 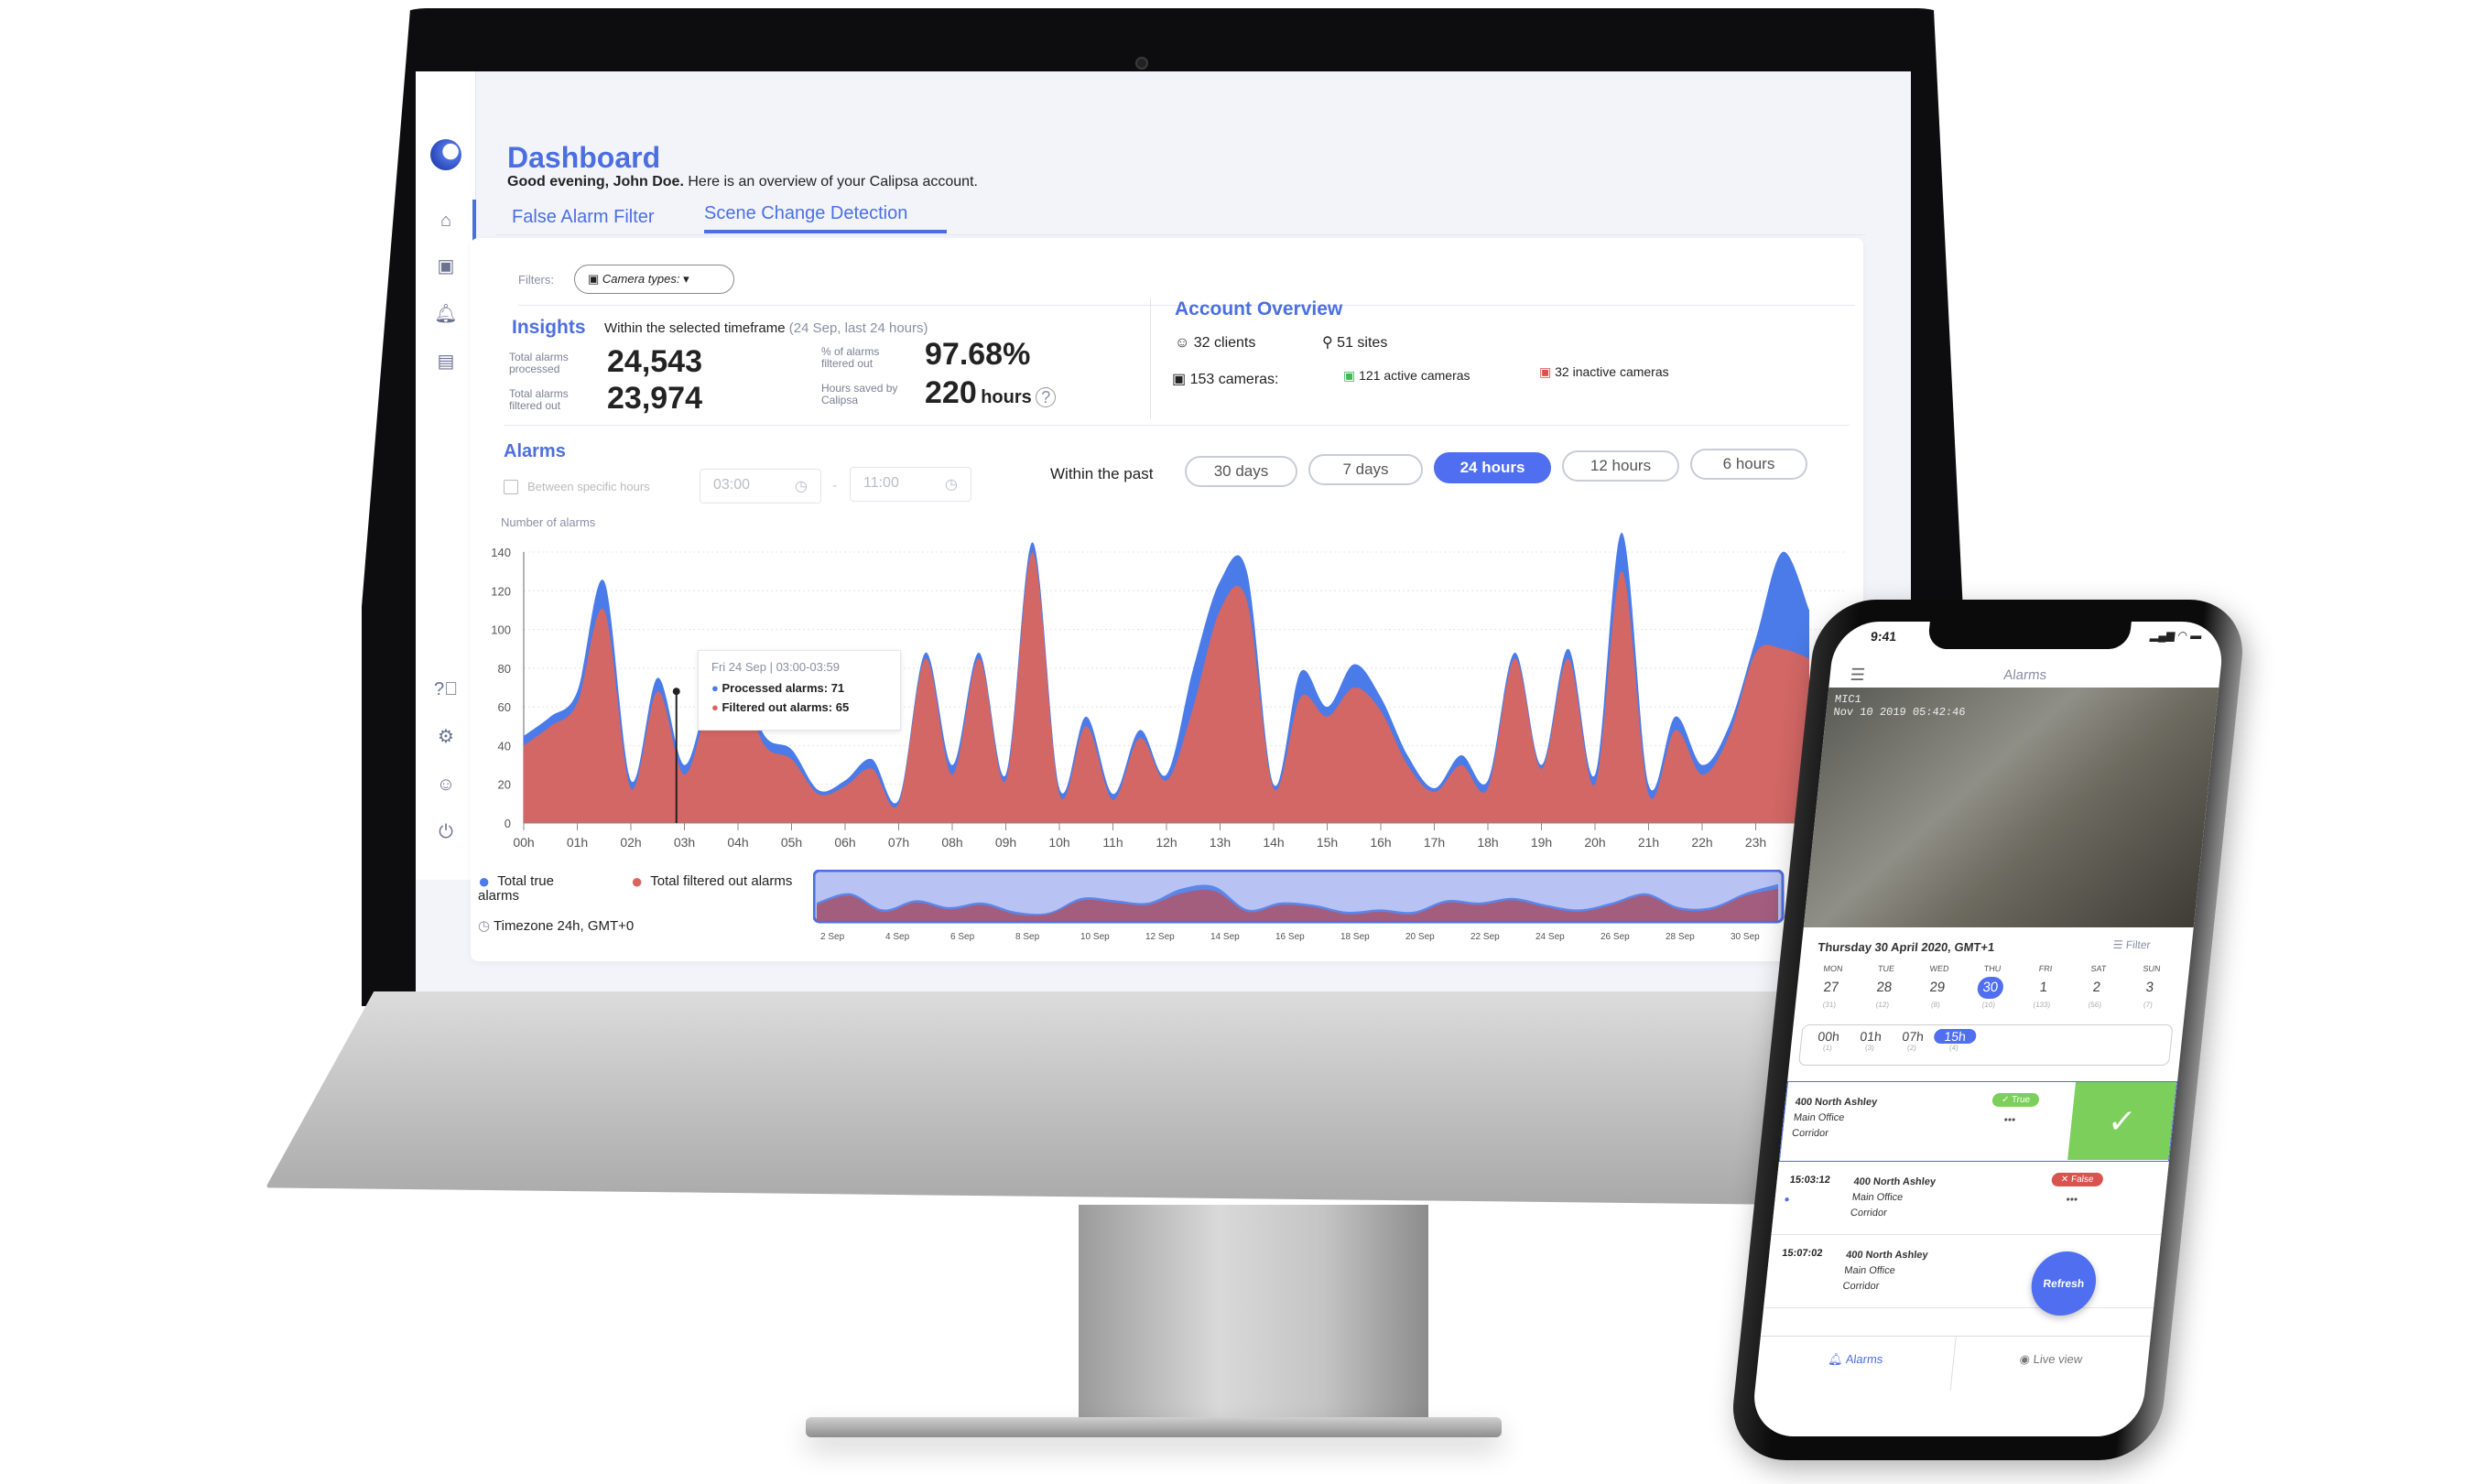 What do you see at coordinates (1259, 309) in the screenshot?
I see `account-overview-title: Account Overview` at bounding box center [1259, 309].